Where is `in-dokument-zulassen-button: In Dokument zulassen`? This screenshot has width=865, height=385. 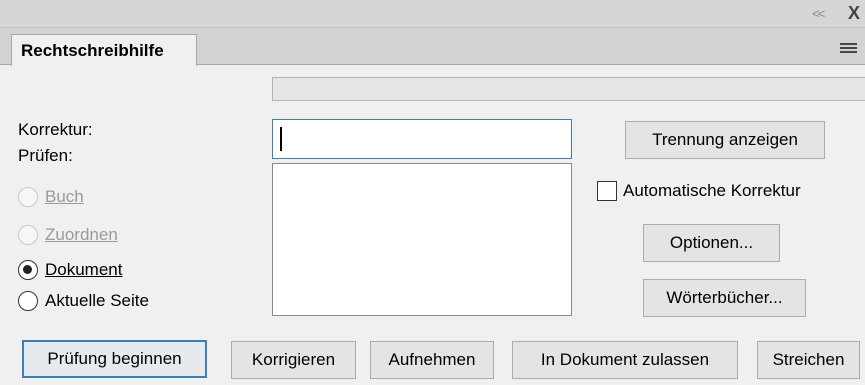 in-dokument-zulassen-button: In Dokument zulassen is located at coordinates (625, 360).